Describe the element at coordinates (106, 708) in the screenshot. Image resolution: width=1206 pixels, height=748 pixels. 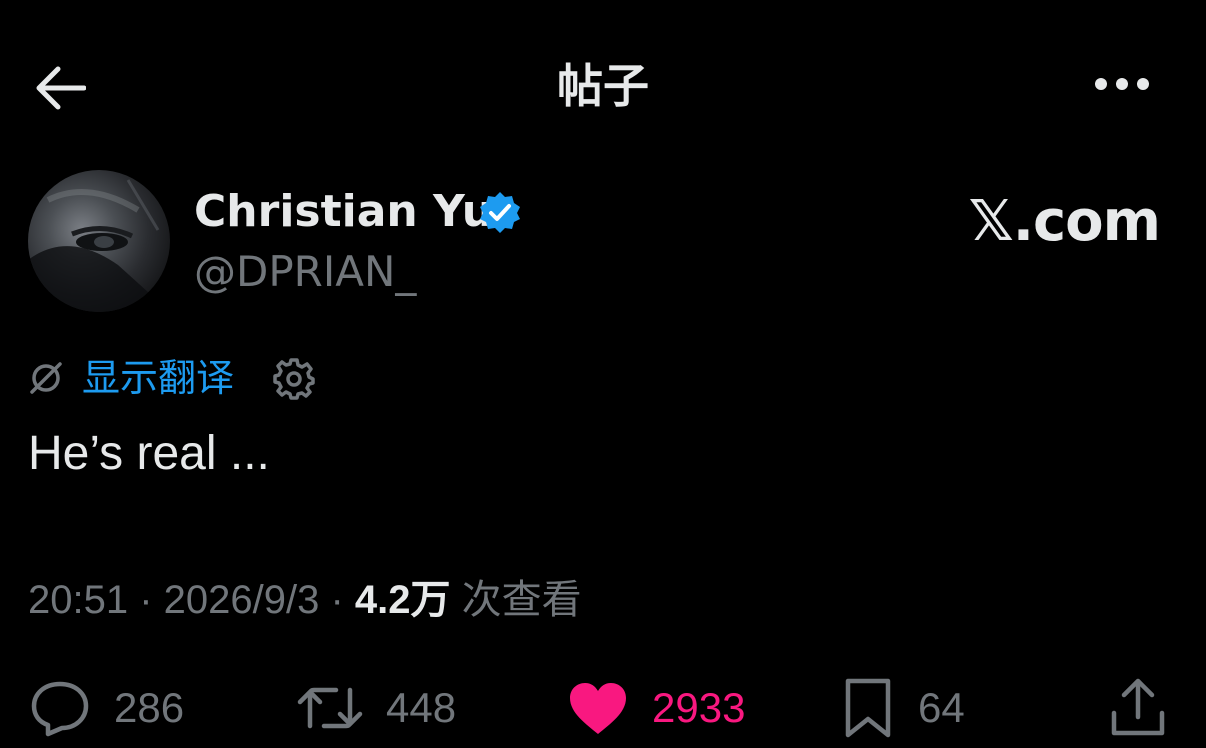
I see `reply-button: 286` at that location.